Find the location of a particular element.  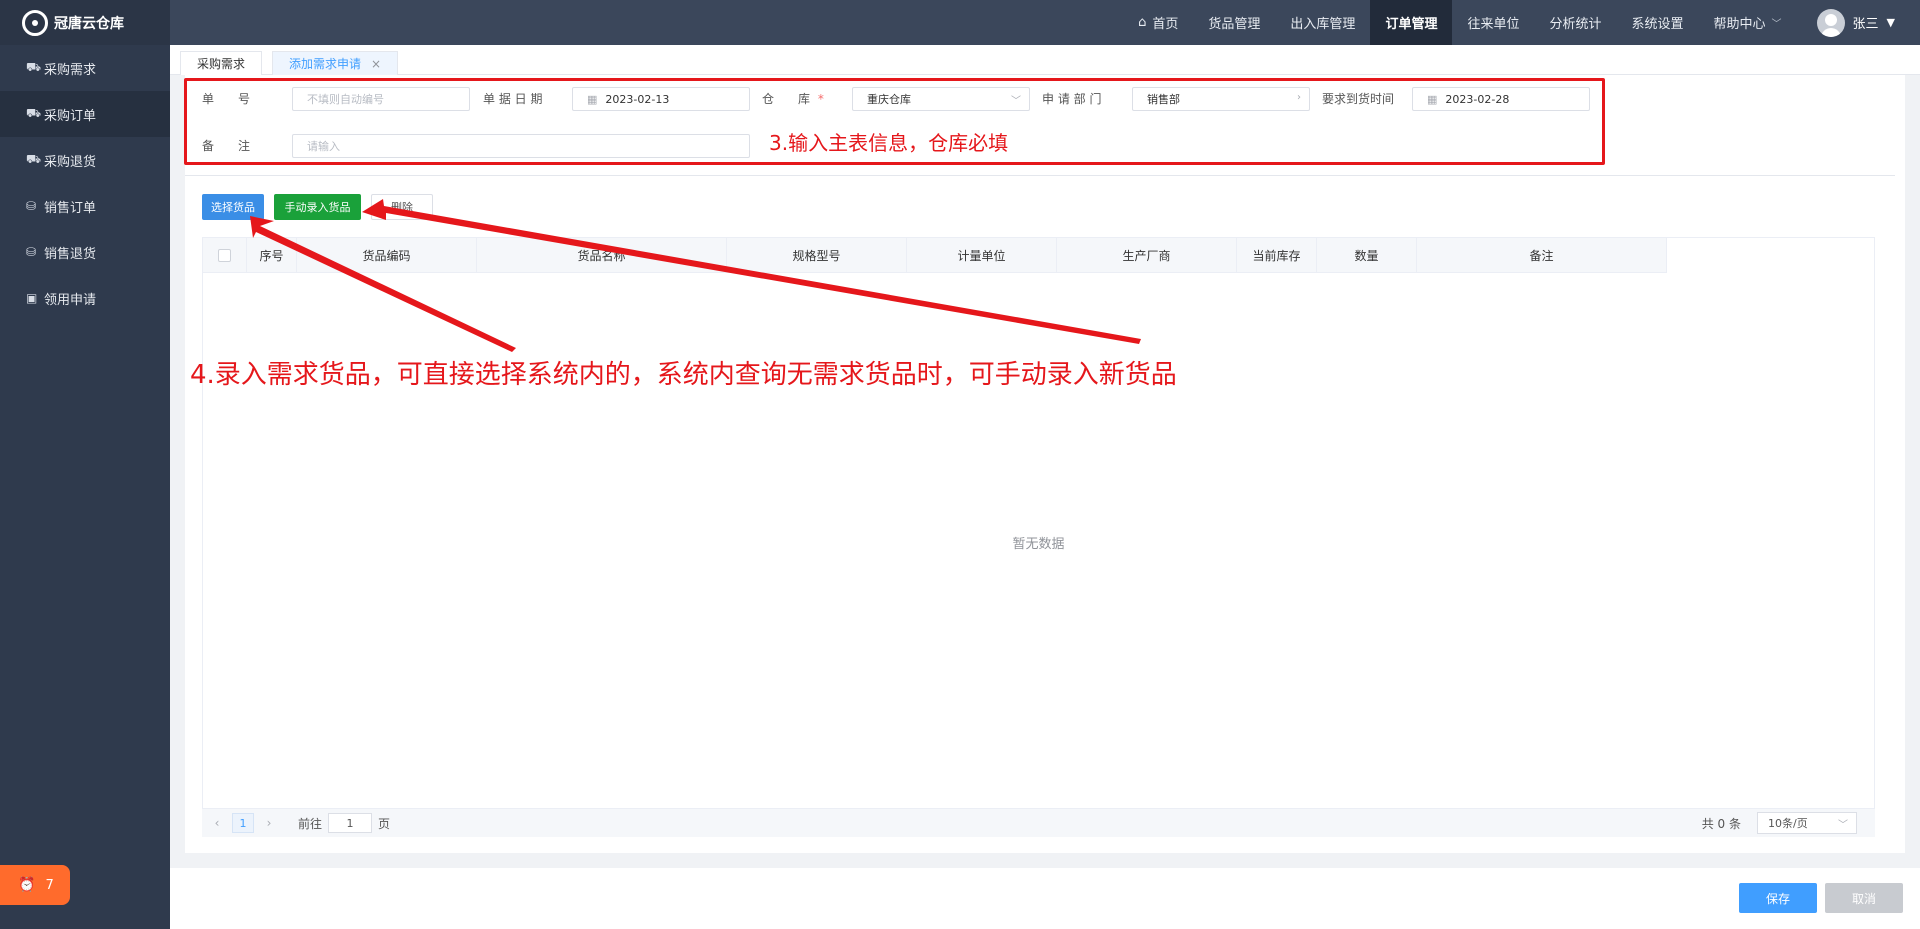

divider is located at coordinates (1040, 175).